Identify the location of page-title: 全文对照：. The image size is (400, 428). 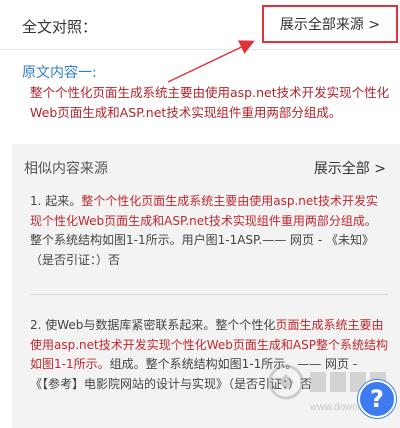
(60, 27).